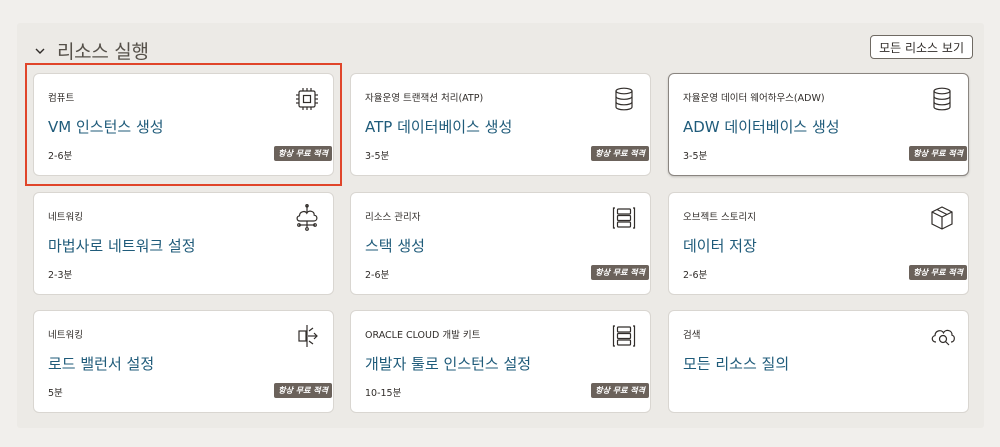 This screenshot has width=1000, height=447. What do you see at coordinates (61, 98) in the screenshot?
I see `card-category: 컴퓨트` at bounding box center [61, 98].